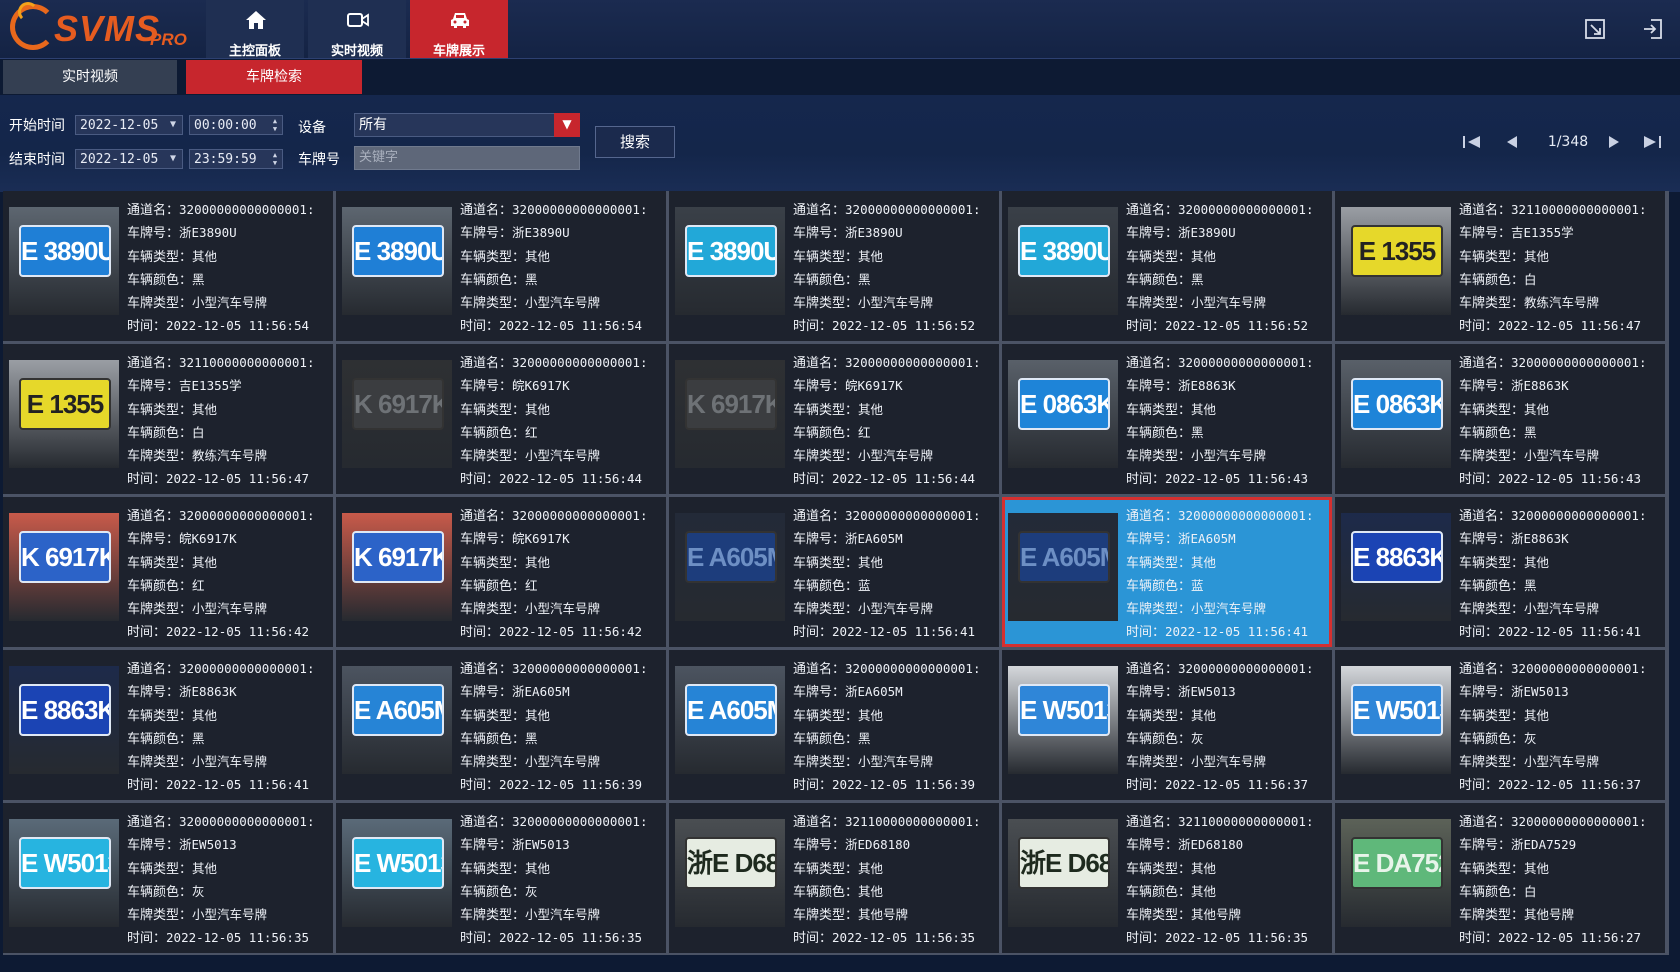 The height and width of the screenshot is (972, 1680). What do you see at coordinates (1064, 251) in the screenshot?
I see `plate-snapshot-text: E 3890U` at bounding box center [1064, 251].